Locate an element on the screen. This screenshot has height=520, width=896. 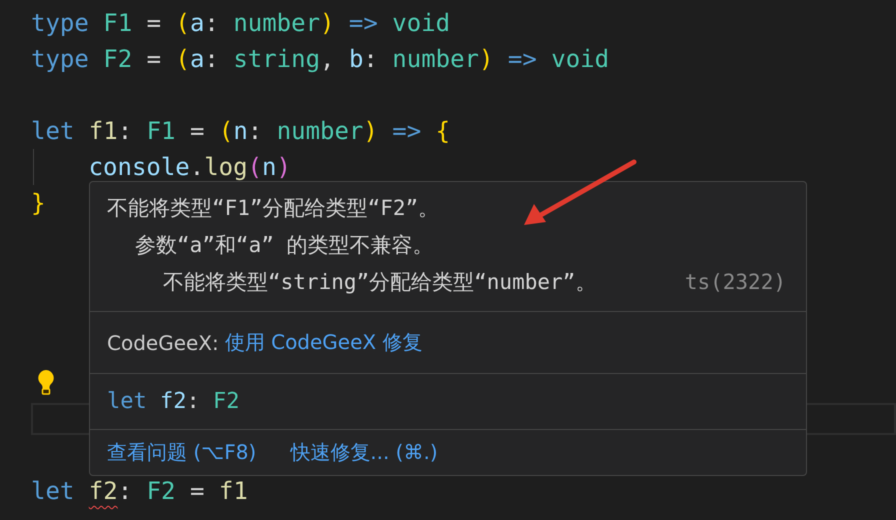
lightbulb-icon is located at coordinates (46, 382).